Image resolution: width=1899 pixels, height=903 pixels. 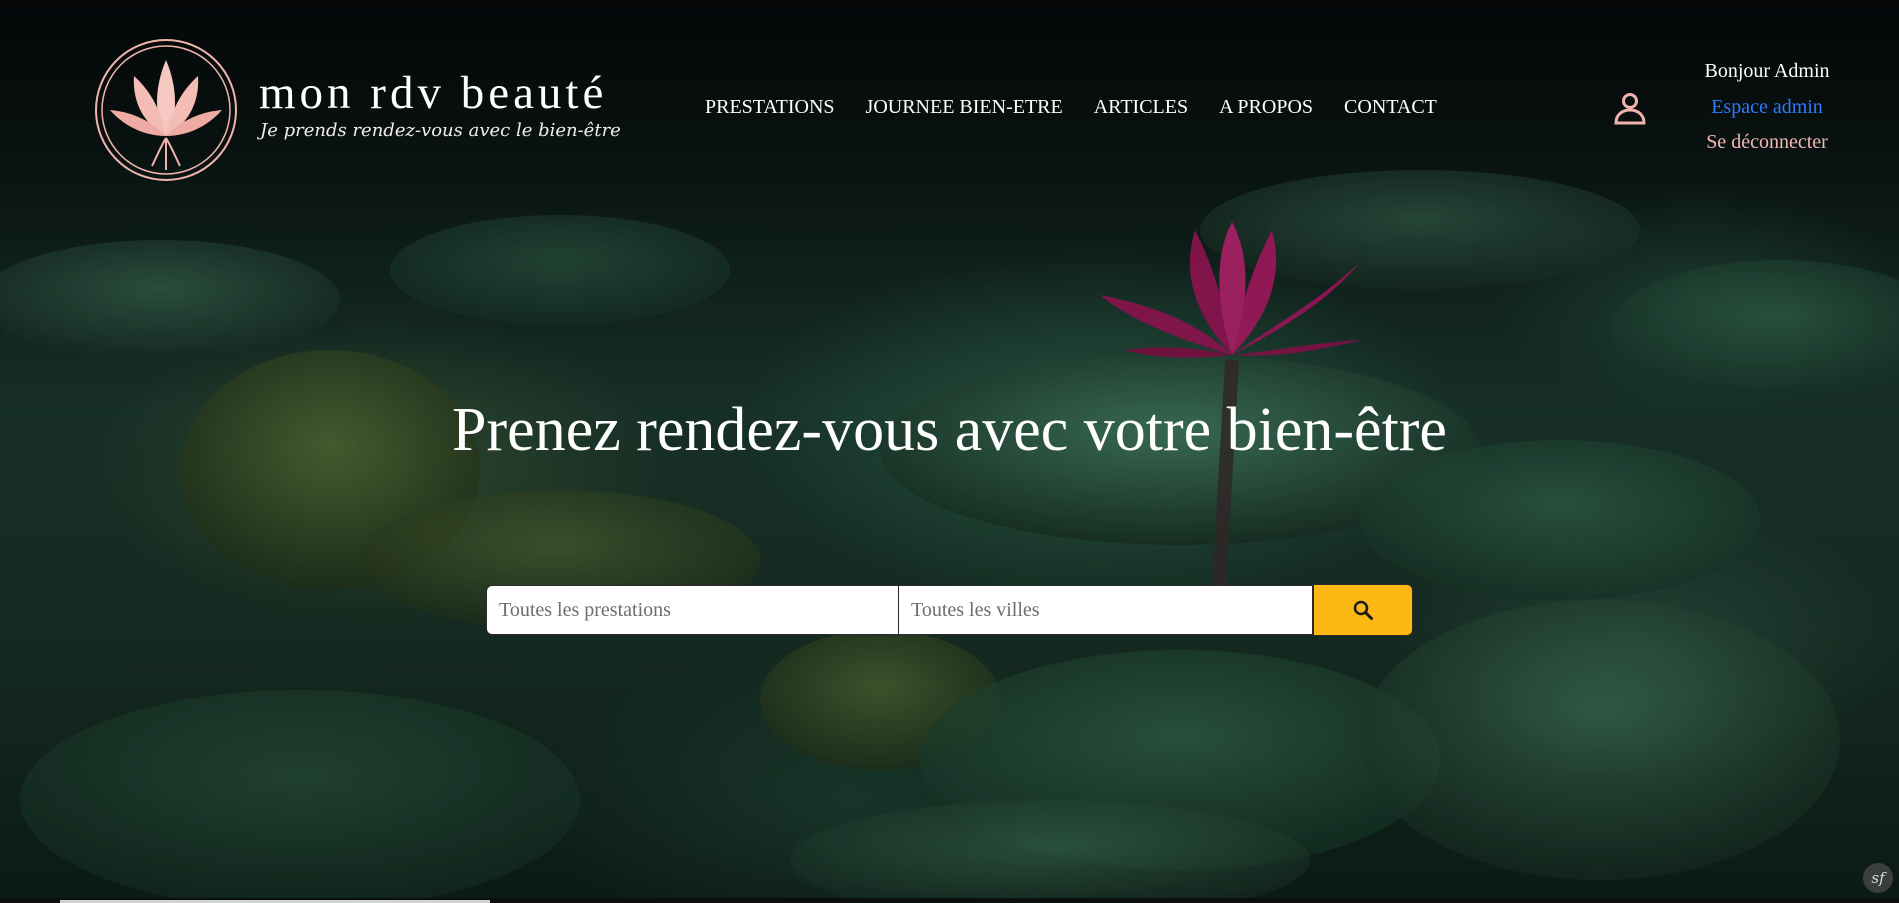 What do you see at coordinates (1141, 107) in the screenshot?
I see `nav-item-articles: ARTICLES` at bounding box center [1141, 107].